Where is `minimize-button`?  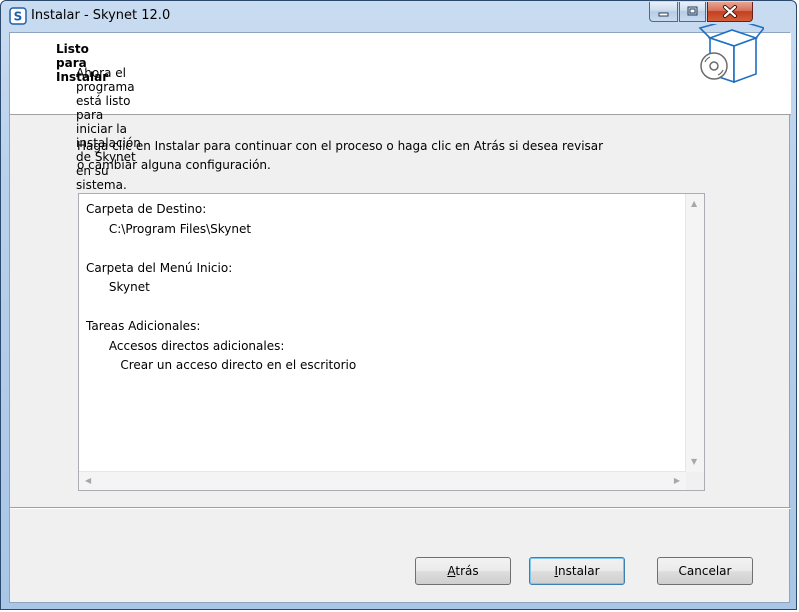
minimize-button is located at coordinates (663, 12).